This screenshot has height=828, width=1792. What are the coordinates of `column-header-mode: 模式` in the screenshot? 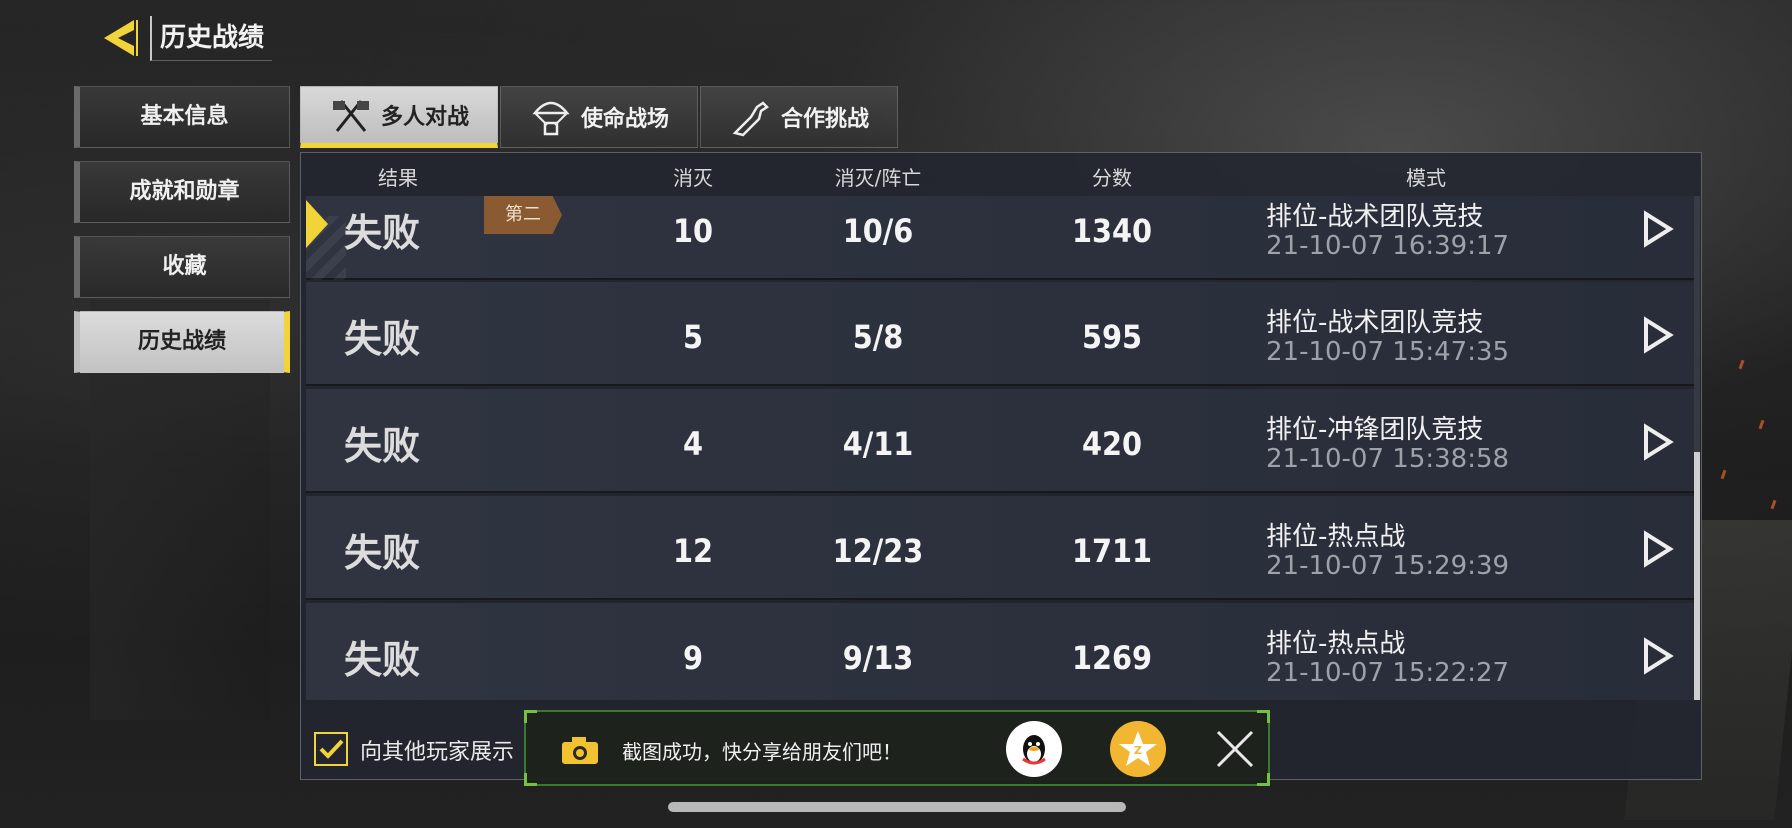 It's located at (1426, 178).